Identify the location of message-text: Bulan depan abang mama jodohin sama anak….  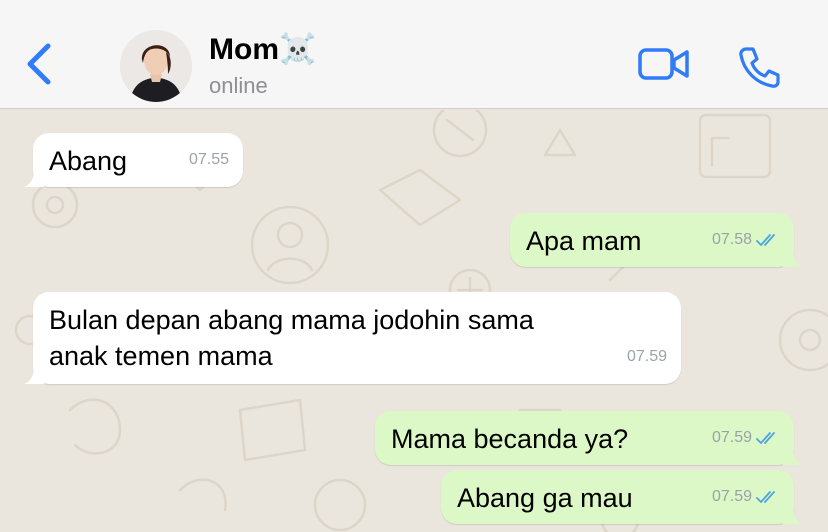
(291, 338).